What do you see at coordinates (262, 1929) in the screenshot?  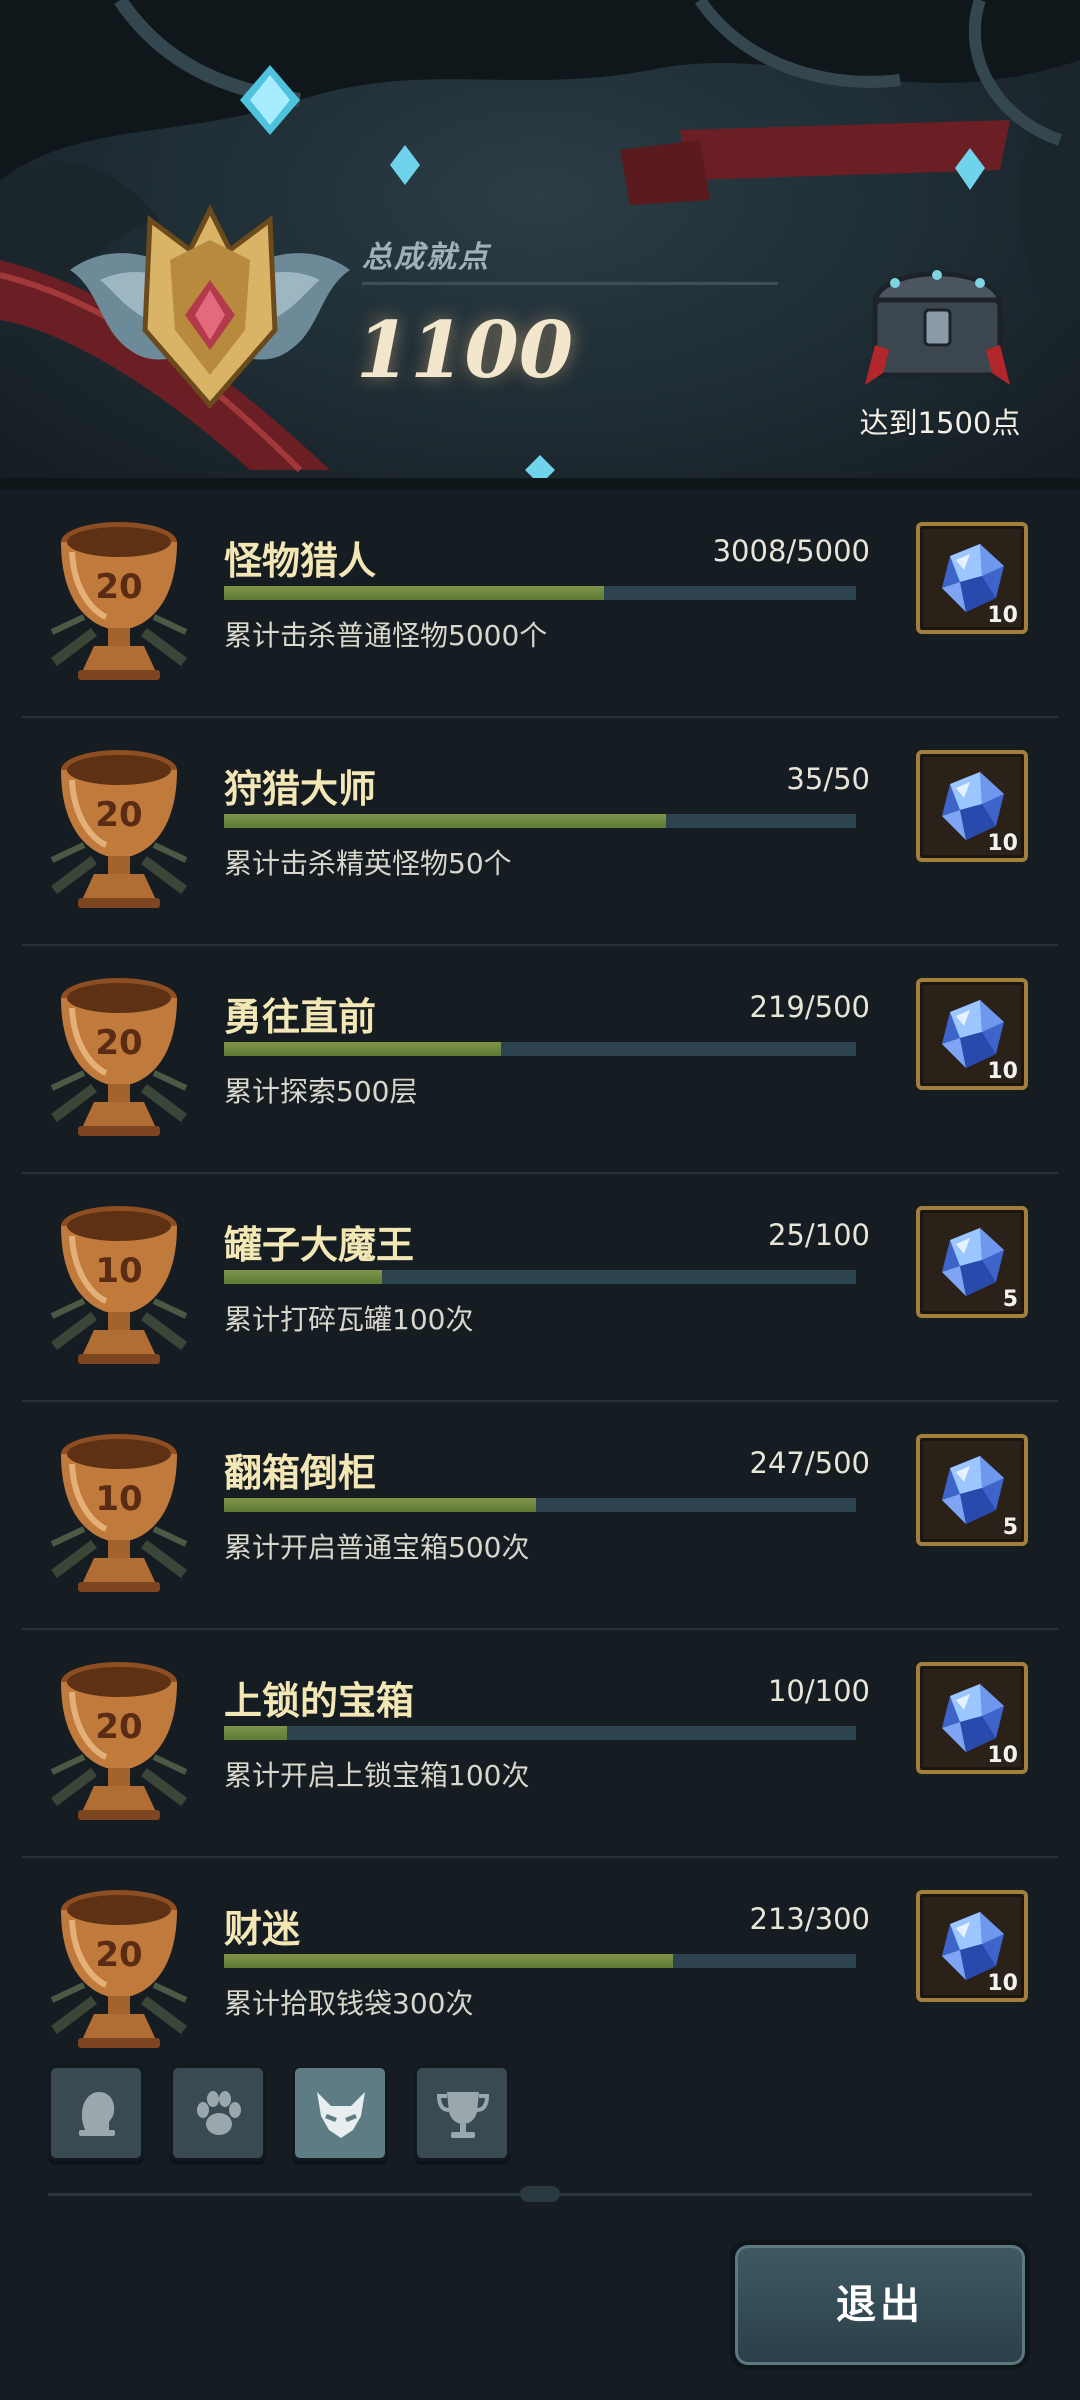 I see `achievement-title: 财迷` at bounding box center [262, 1929].